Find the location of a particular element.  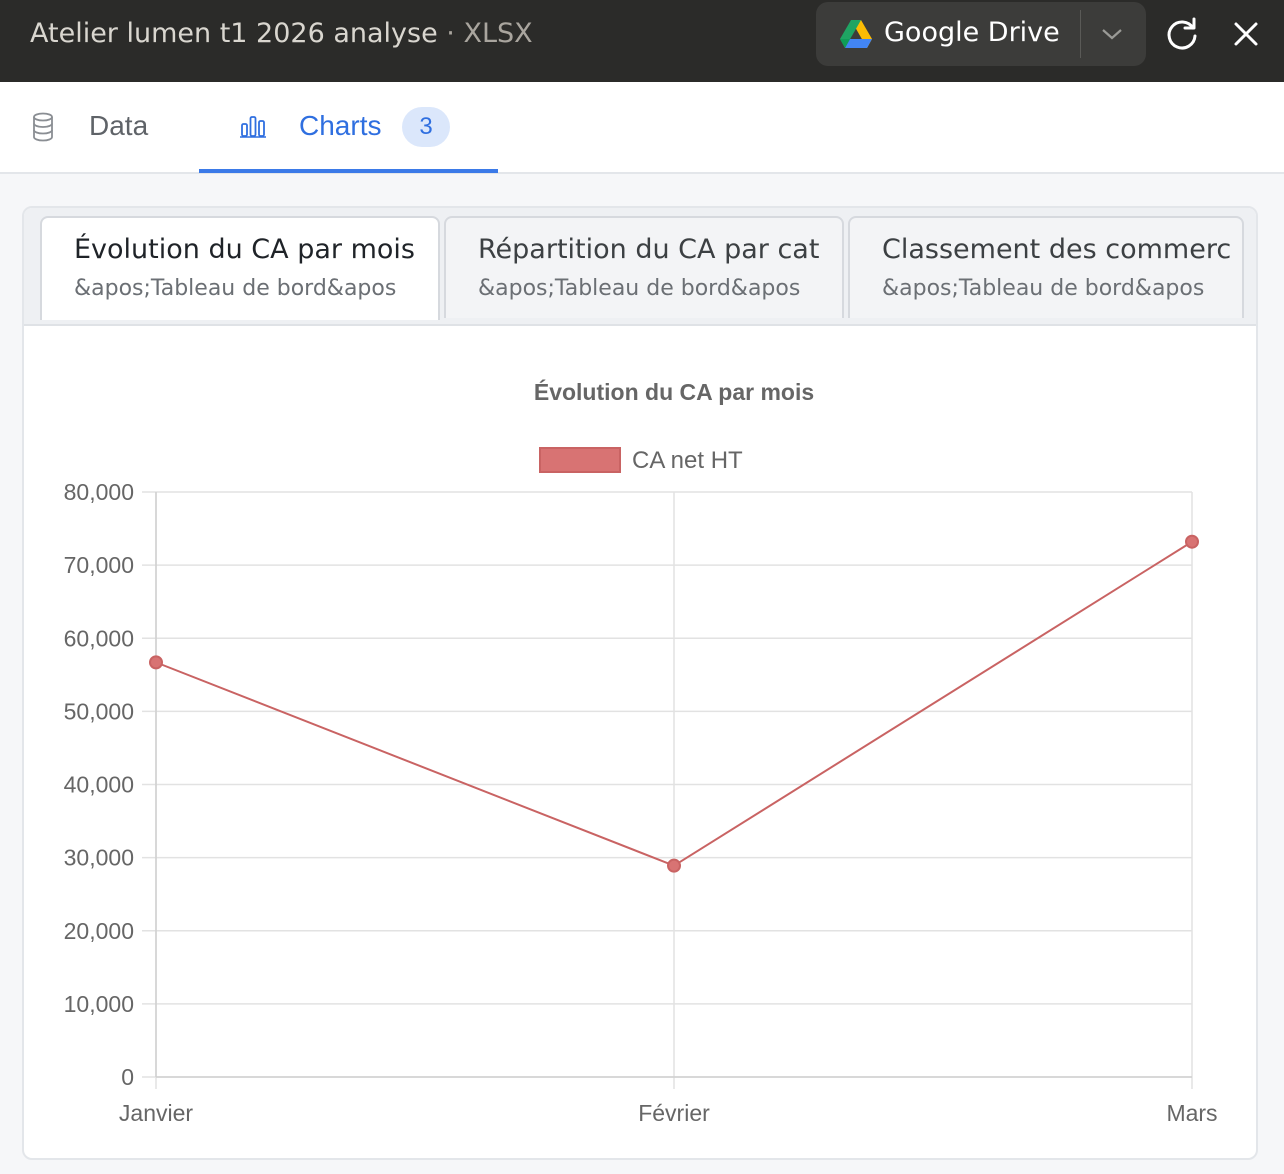

chevron-down-icon is located at coordinates (1112, 34).